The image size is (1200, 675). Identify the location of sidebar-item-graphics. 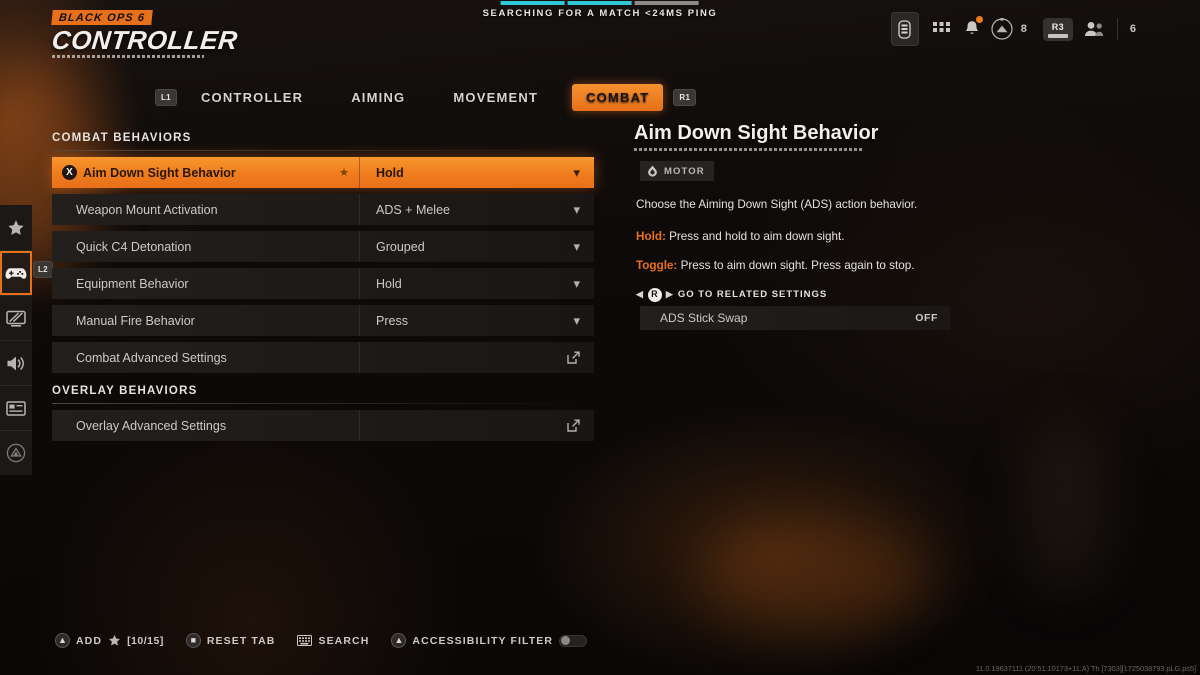
(16, 317).